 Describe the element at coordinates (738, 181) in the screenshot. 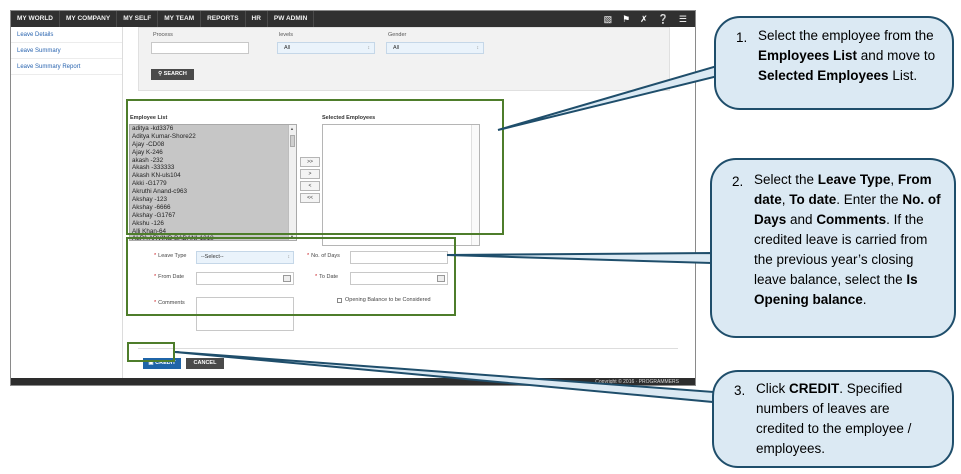

I see `callout-2-number: 2.` at that location.